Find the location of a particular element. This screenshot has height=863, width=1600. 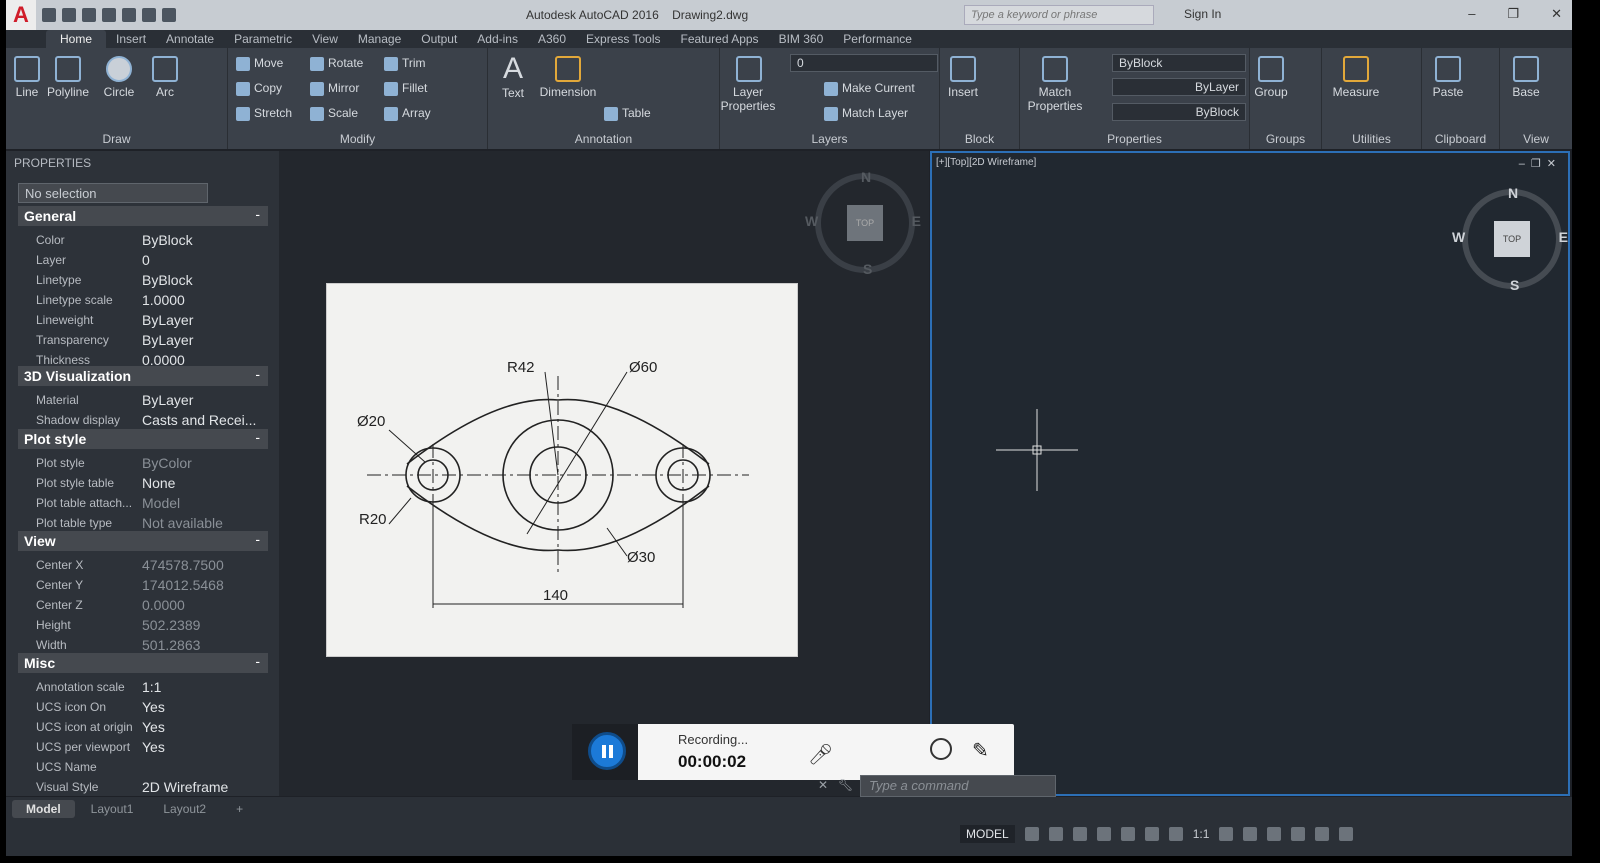

mirror-button: Mirror is located at coordinates (334, 88).